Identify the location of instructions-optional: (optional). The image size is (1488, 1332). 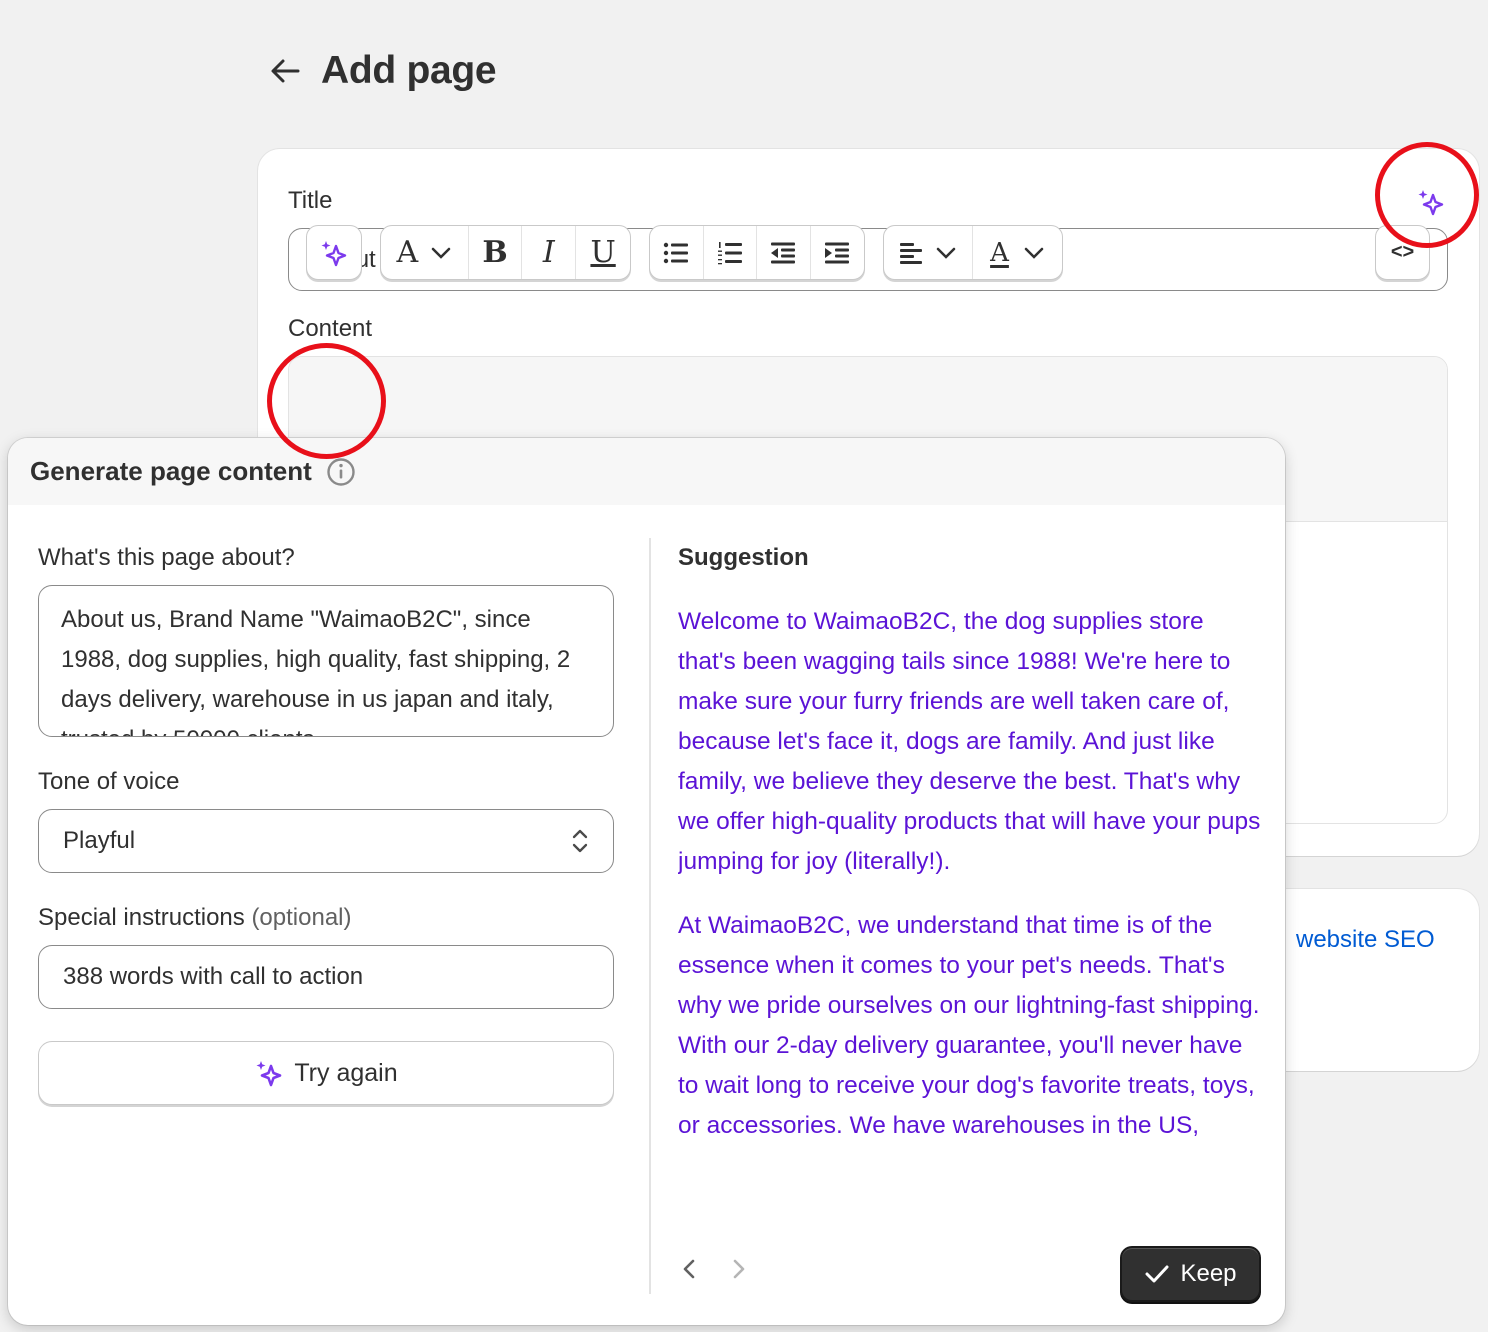
(301, 917).